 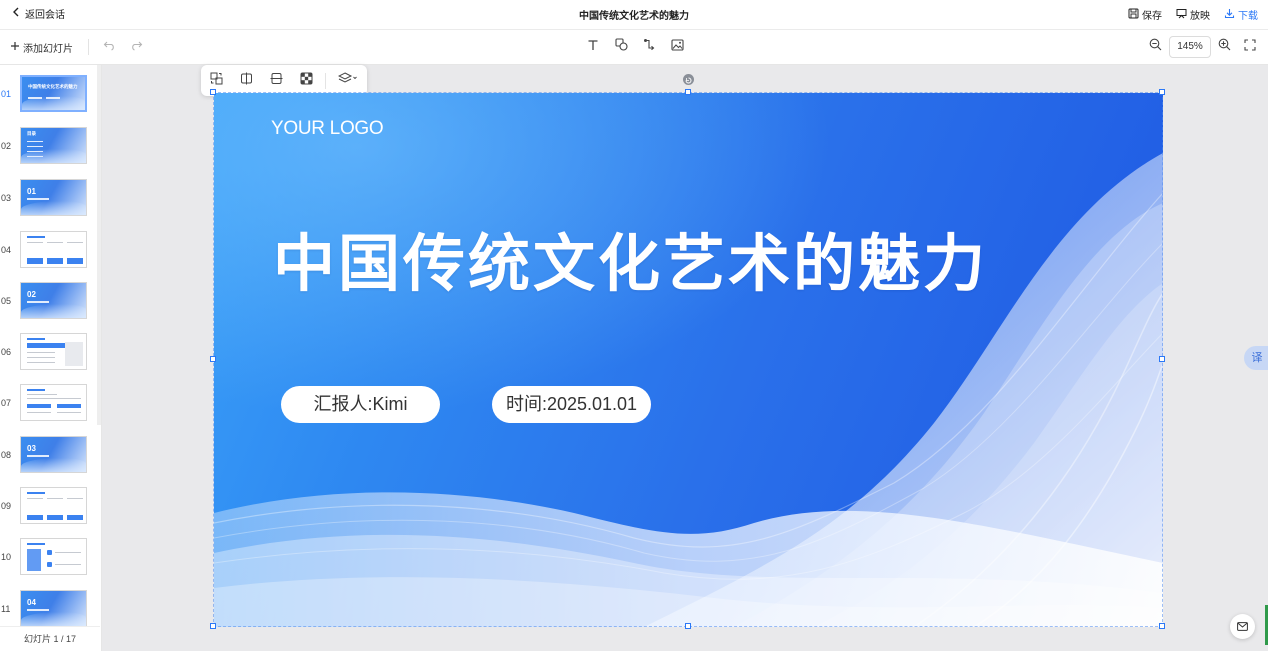 I want to click on slide-number: 04, so click(x=6, y=250).